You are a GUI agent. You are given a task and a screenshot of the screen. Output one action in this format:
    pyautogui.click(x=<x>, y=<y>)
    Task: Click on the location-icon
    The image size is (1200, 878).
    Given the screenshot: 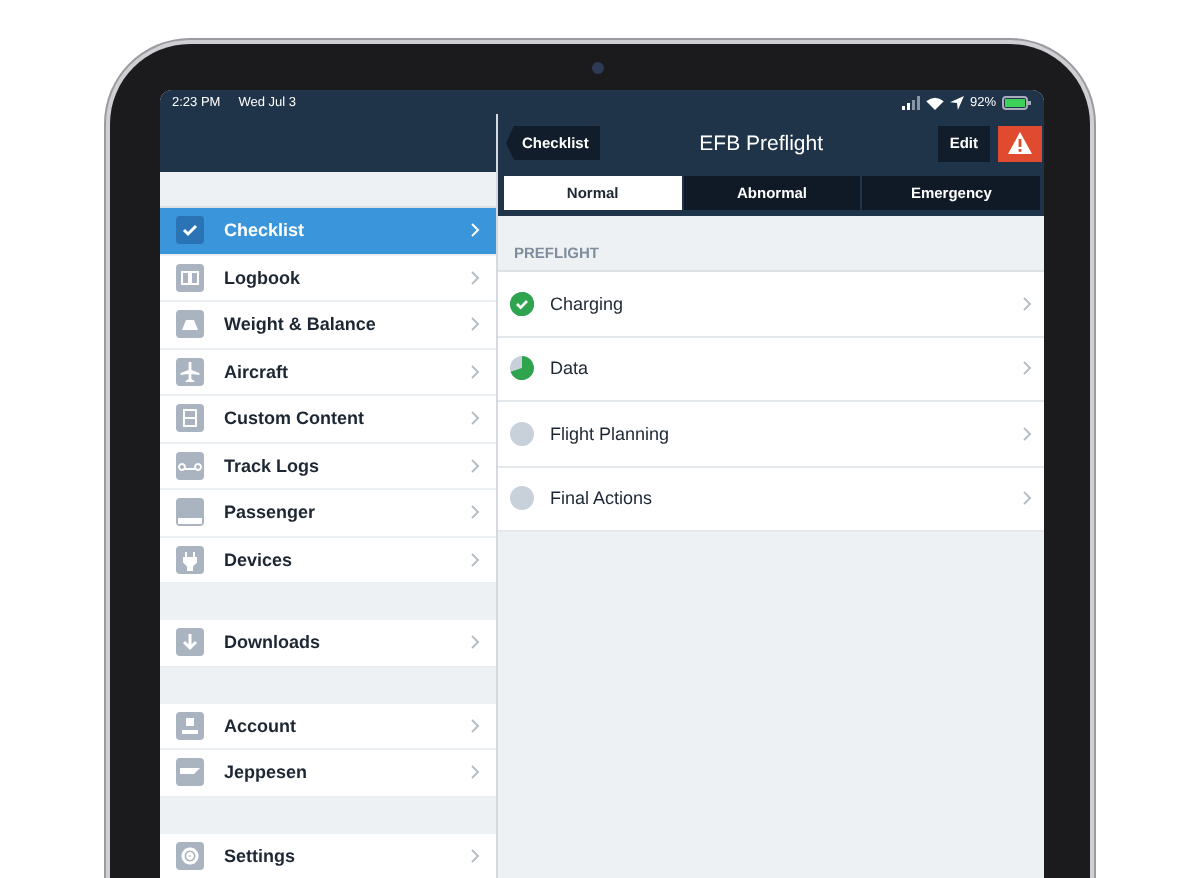 What is the action you would take?
    pyautogui.click(x=956, y=102)
    